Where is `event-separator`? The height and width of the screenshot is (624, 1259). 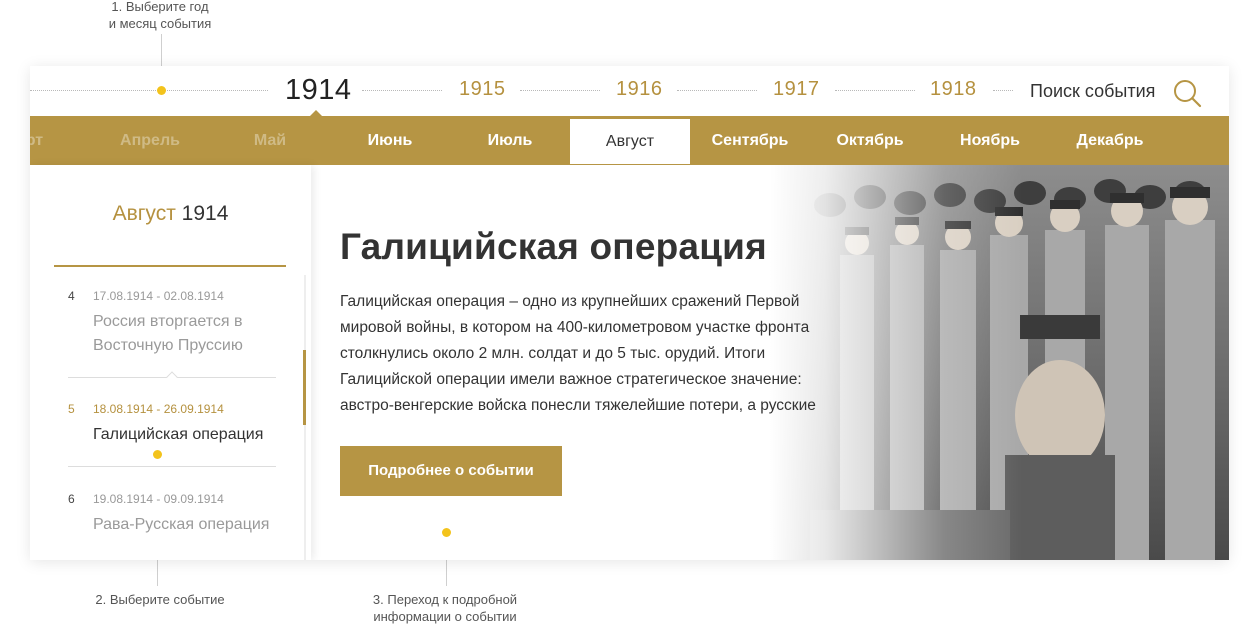 event-separator is located at coordinates (172, 466).